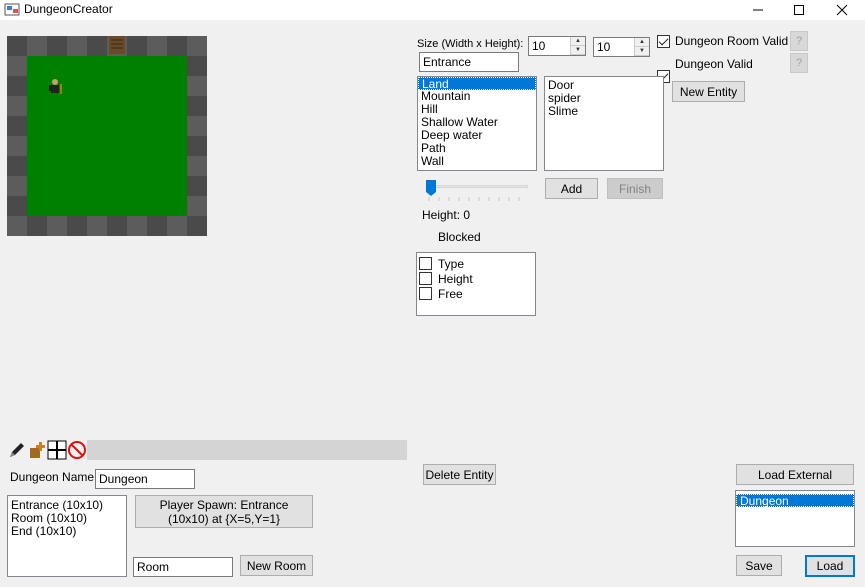 This screenshot has height=587, width=865. What do you see at coordinates (450, 293) in the screenshot?
I see `filter-label: Free` at bounding box center [450, 293].